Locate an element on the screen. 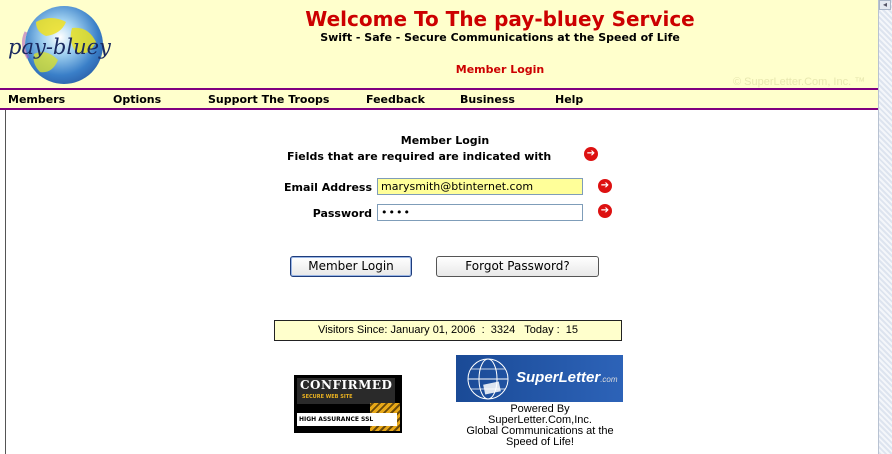 This screenshot has height=454, width=892. nav-business: Business is located at coordinates (487, 99).